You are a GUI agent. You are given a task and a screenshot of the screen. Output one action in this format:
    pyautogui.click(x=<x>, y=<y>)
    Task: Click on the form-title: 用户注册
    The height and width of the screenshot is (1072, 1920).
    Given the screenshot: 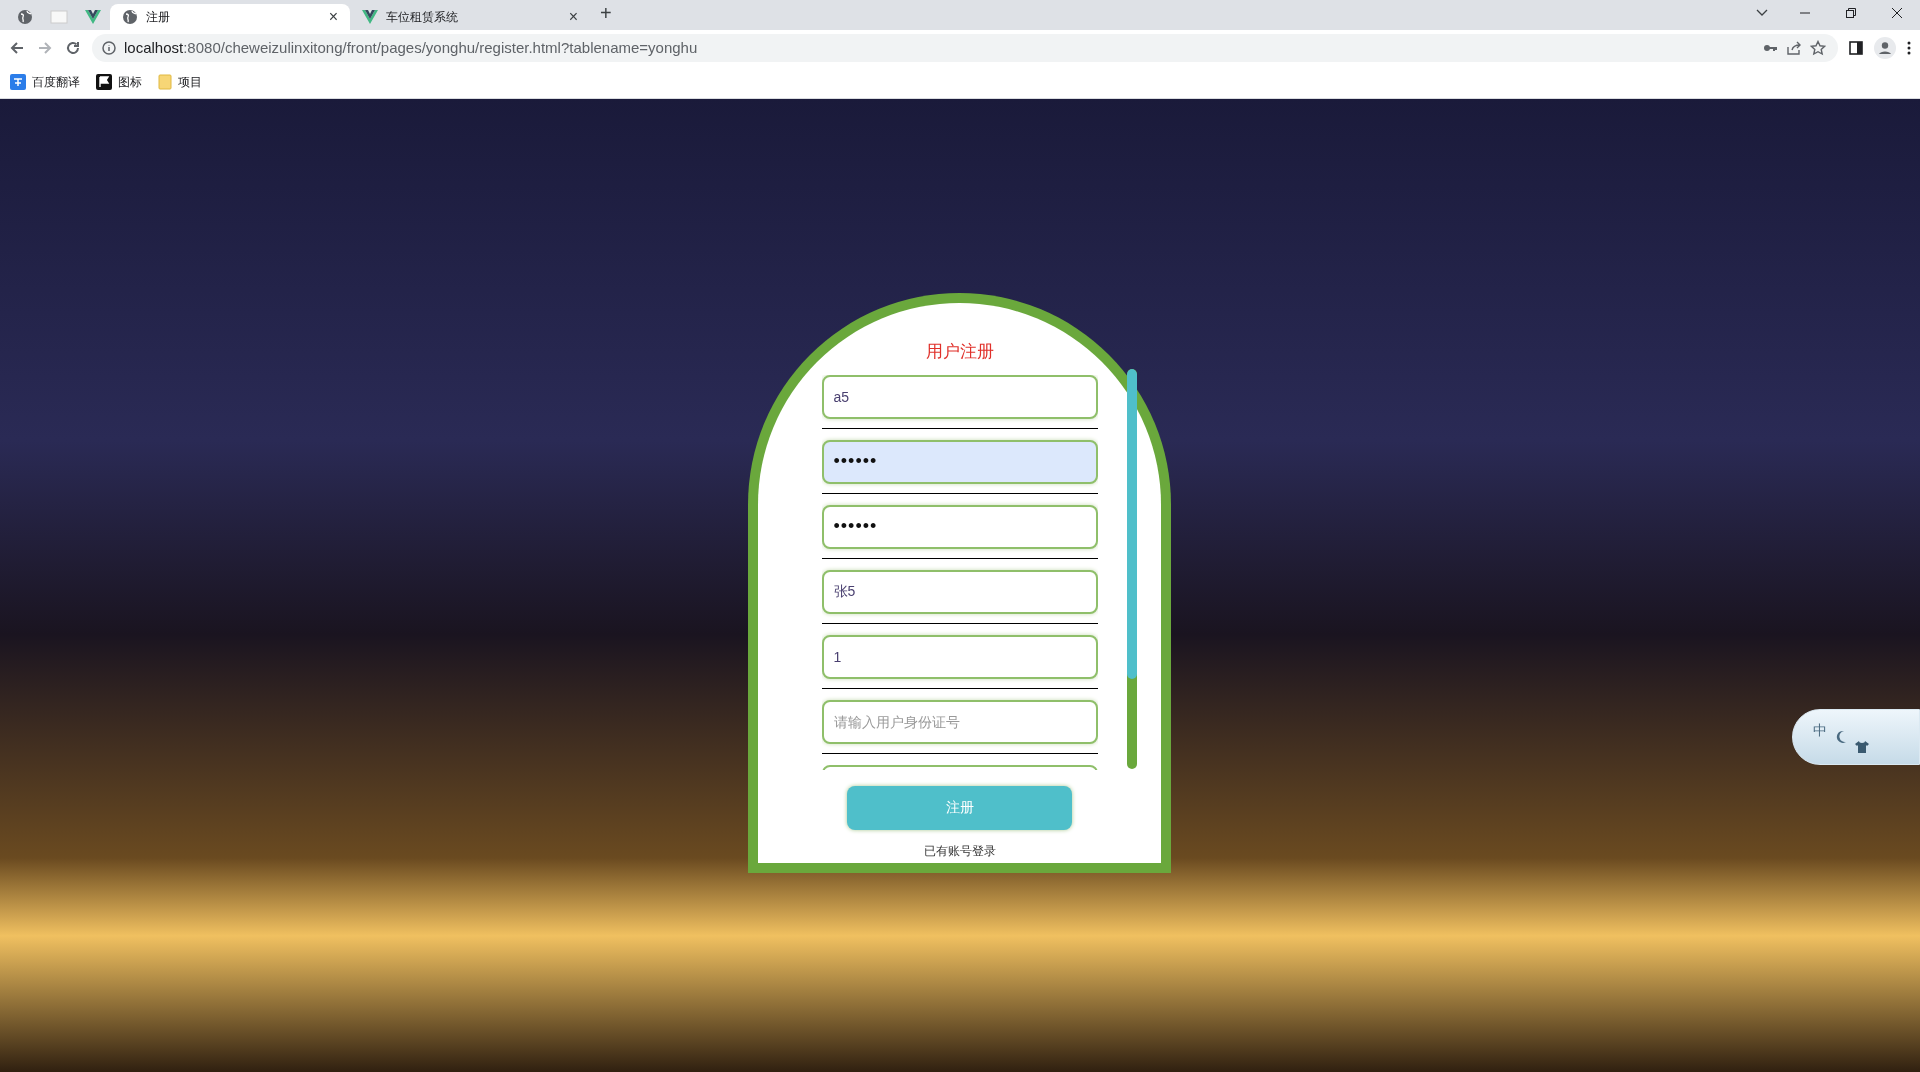 What is the action you would take?
    pyautogui.click(x=959, y=352)
    